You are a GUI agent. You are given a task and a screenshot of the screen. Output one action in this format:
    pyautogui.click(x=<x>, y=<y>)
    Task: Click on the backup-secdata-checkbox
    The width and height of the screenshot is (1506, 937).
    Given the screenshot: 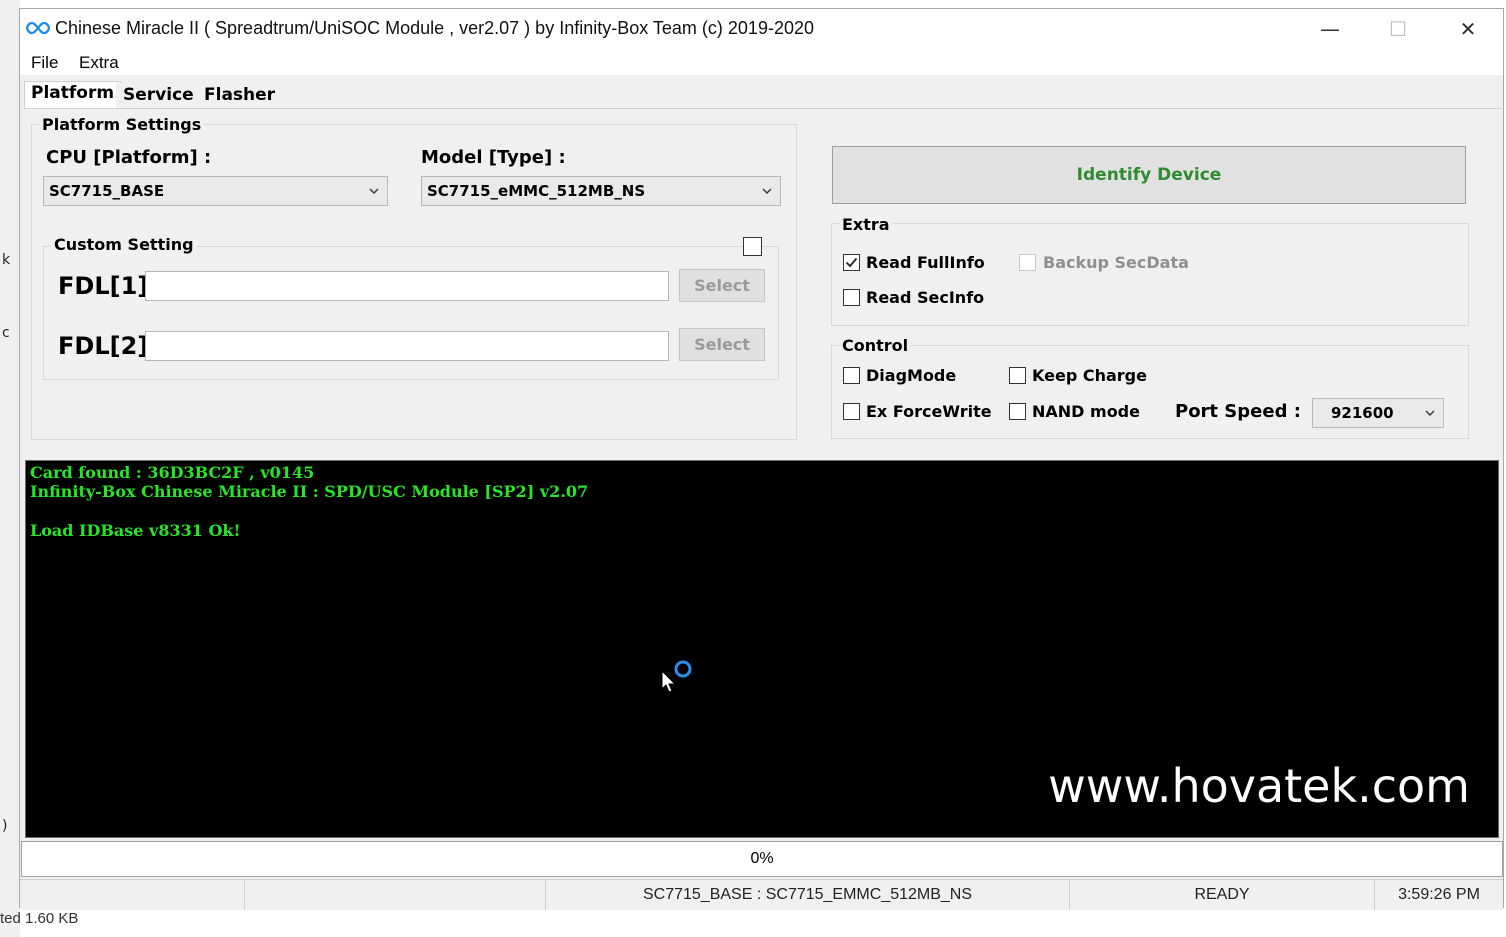 What is the action you would take?
    pyautogui.click(x=1027, y=262)
    